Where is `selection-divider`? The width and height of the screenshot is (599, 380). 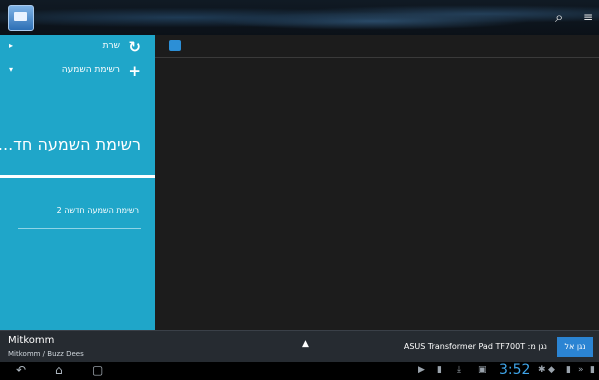
selection-divider is located at coordinates (77, 176).